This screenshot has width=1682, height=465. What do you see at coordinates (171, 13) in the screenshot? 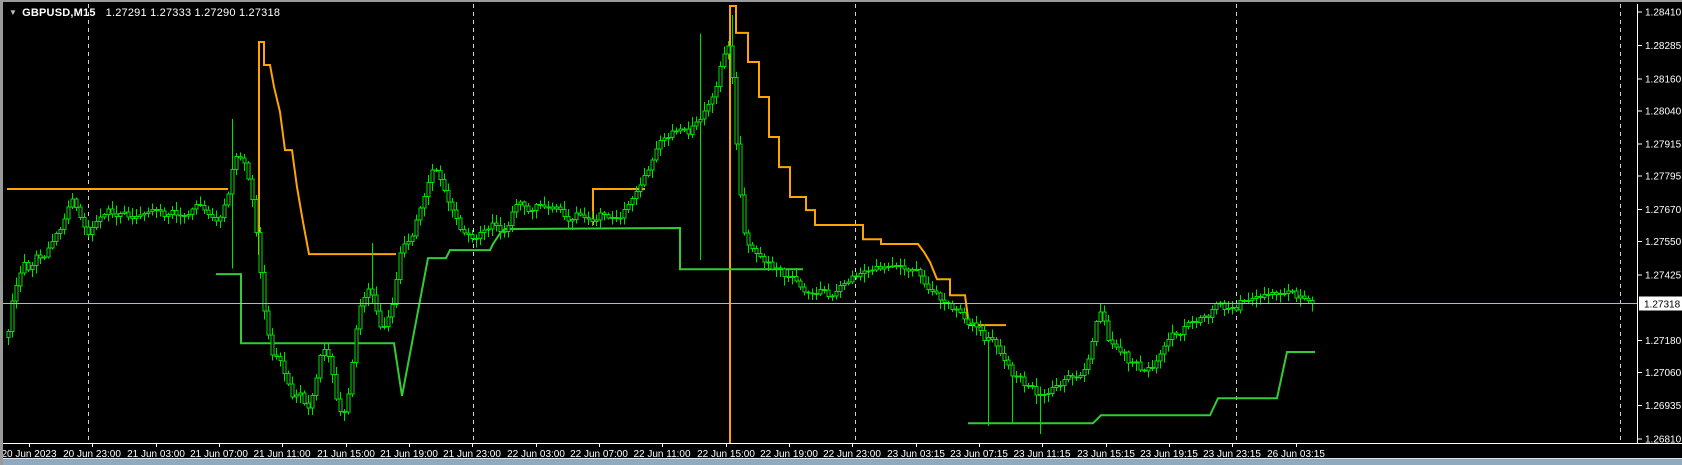
I see `ohlc-high: 1.27333` at bounding box center [171, 13].